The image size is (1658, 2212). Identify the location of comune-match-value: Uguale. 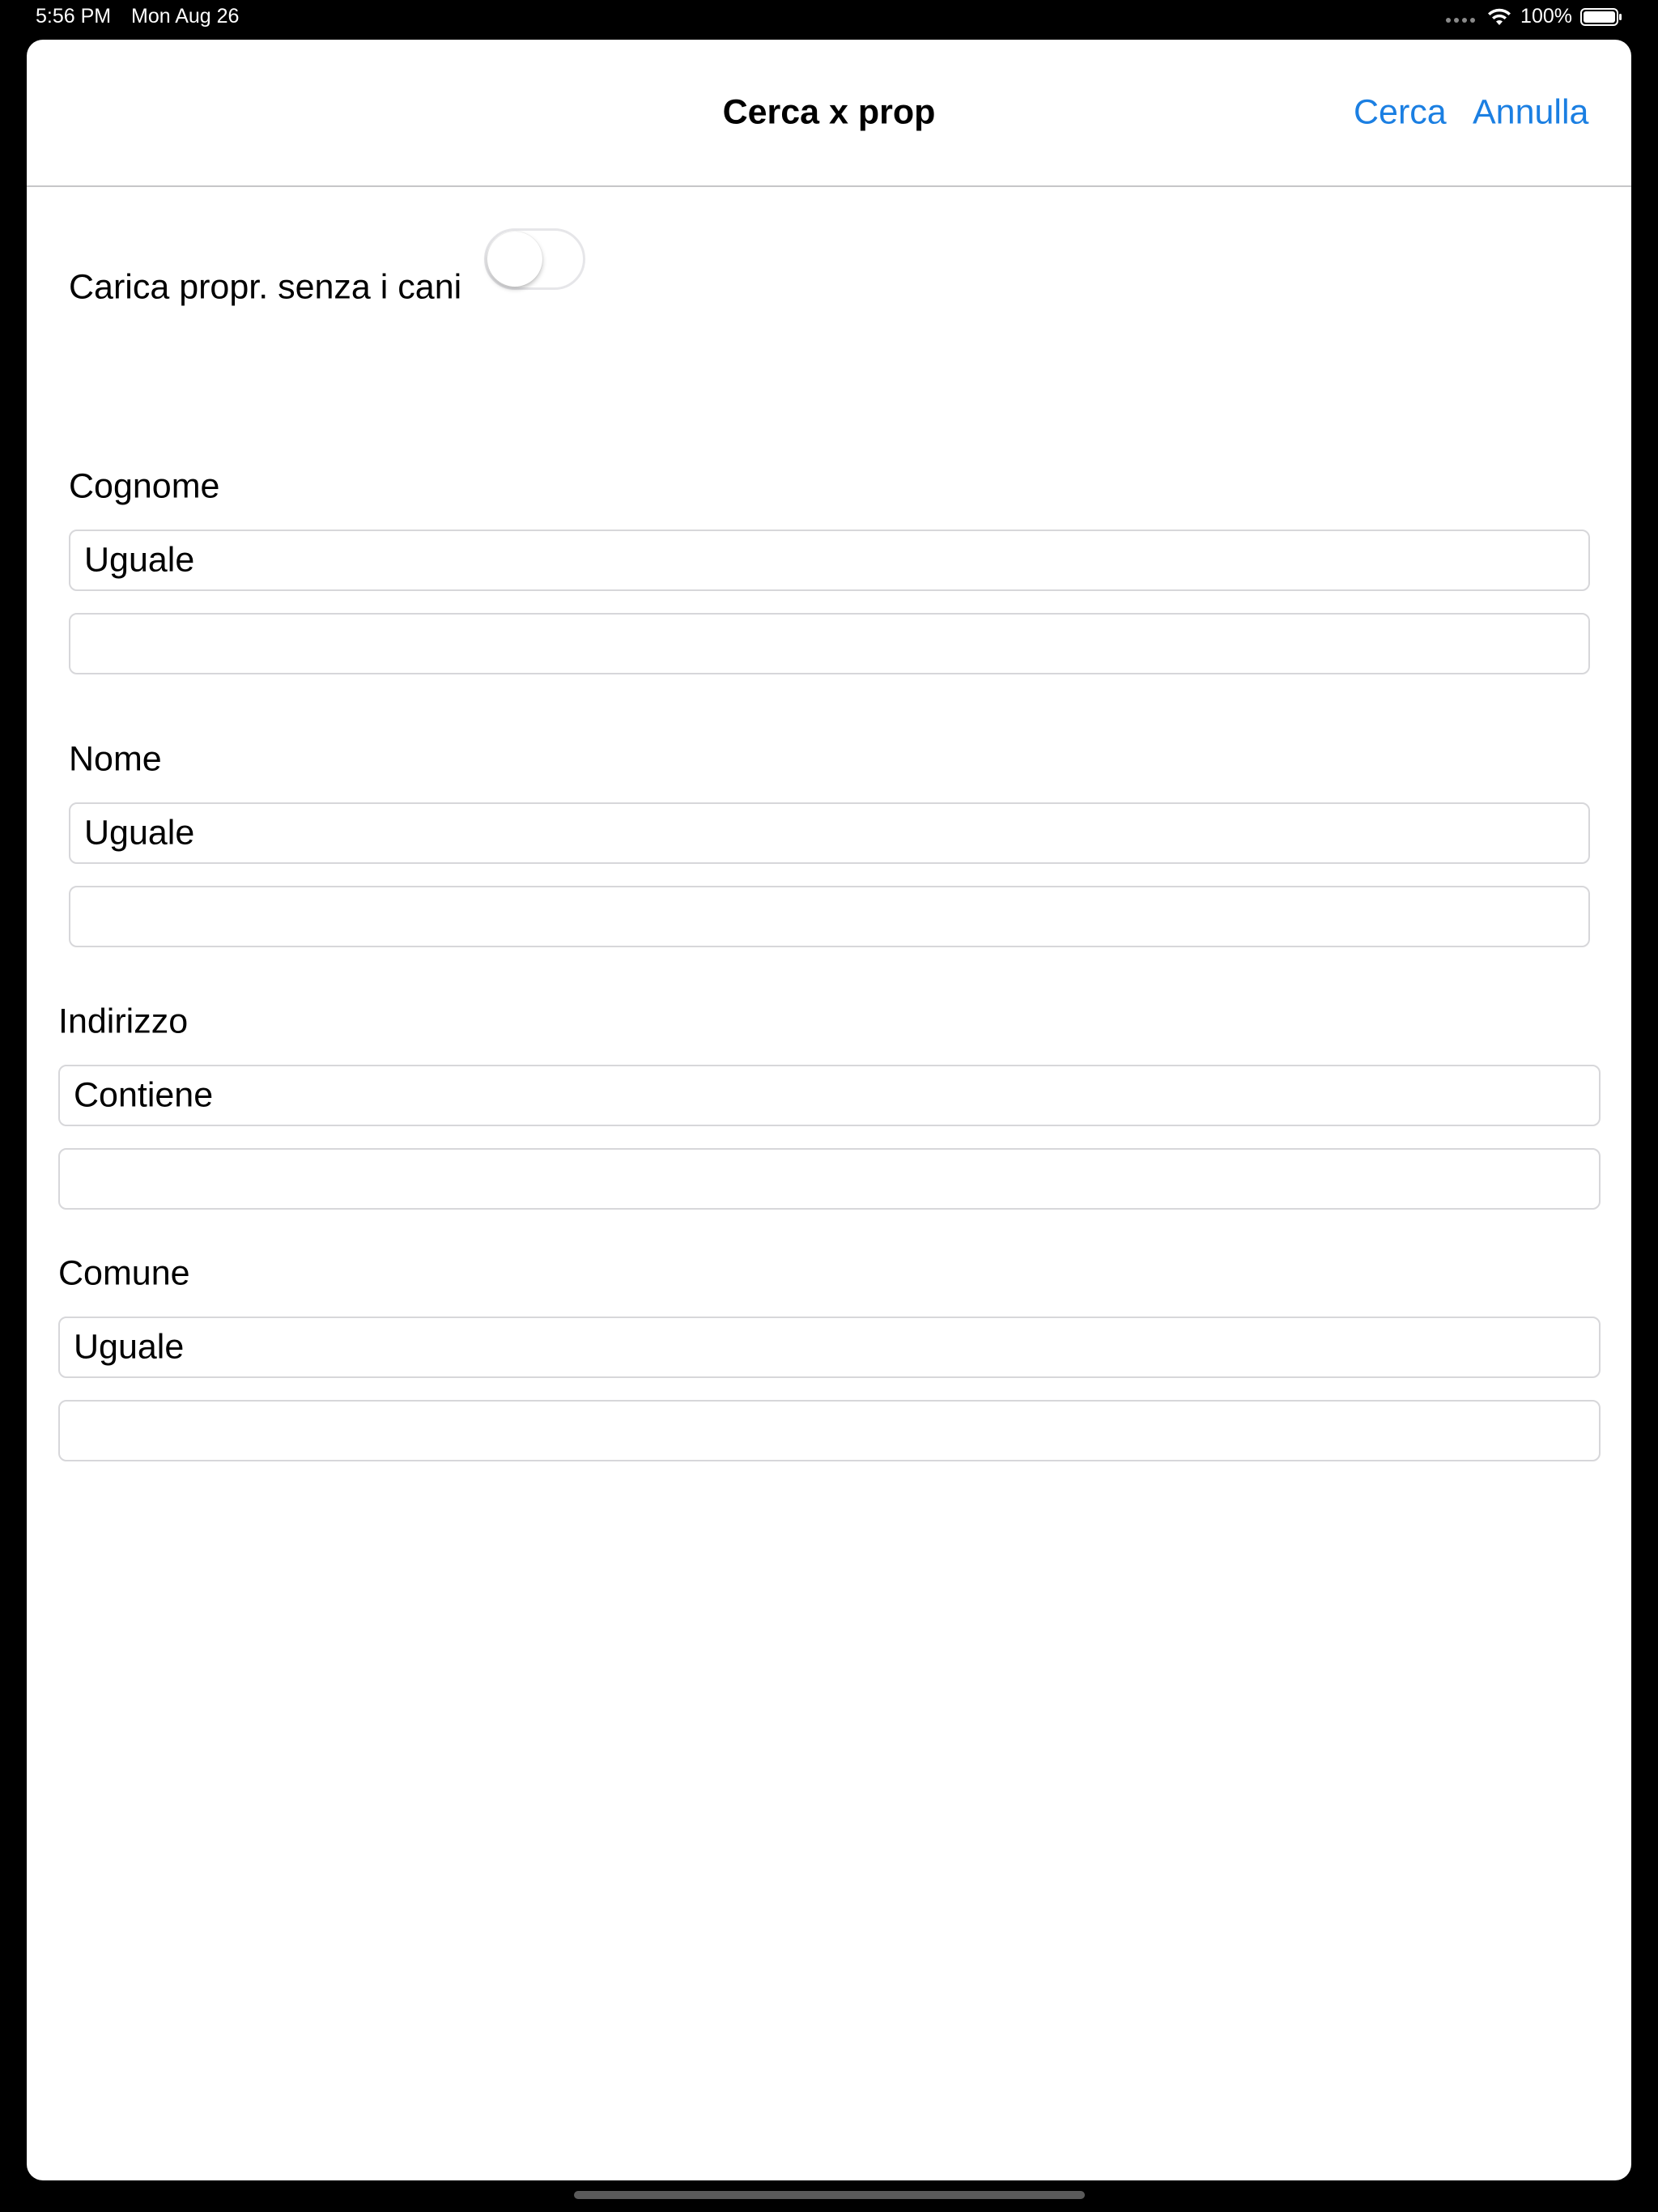
(129, 1347).